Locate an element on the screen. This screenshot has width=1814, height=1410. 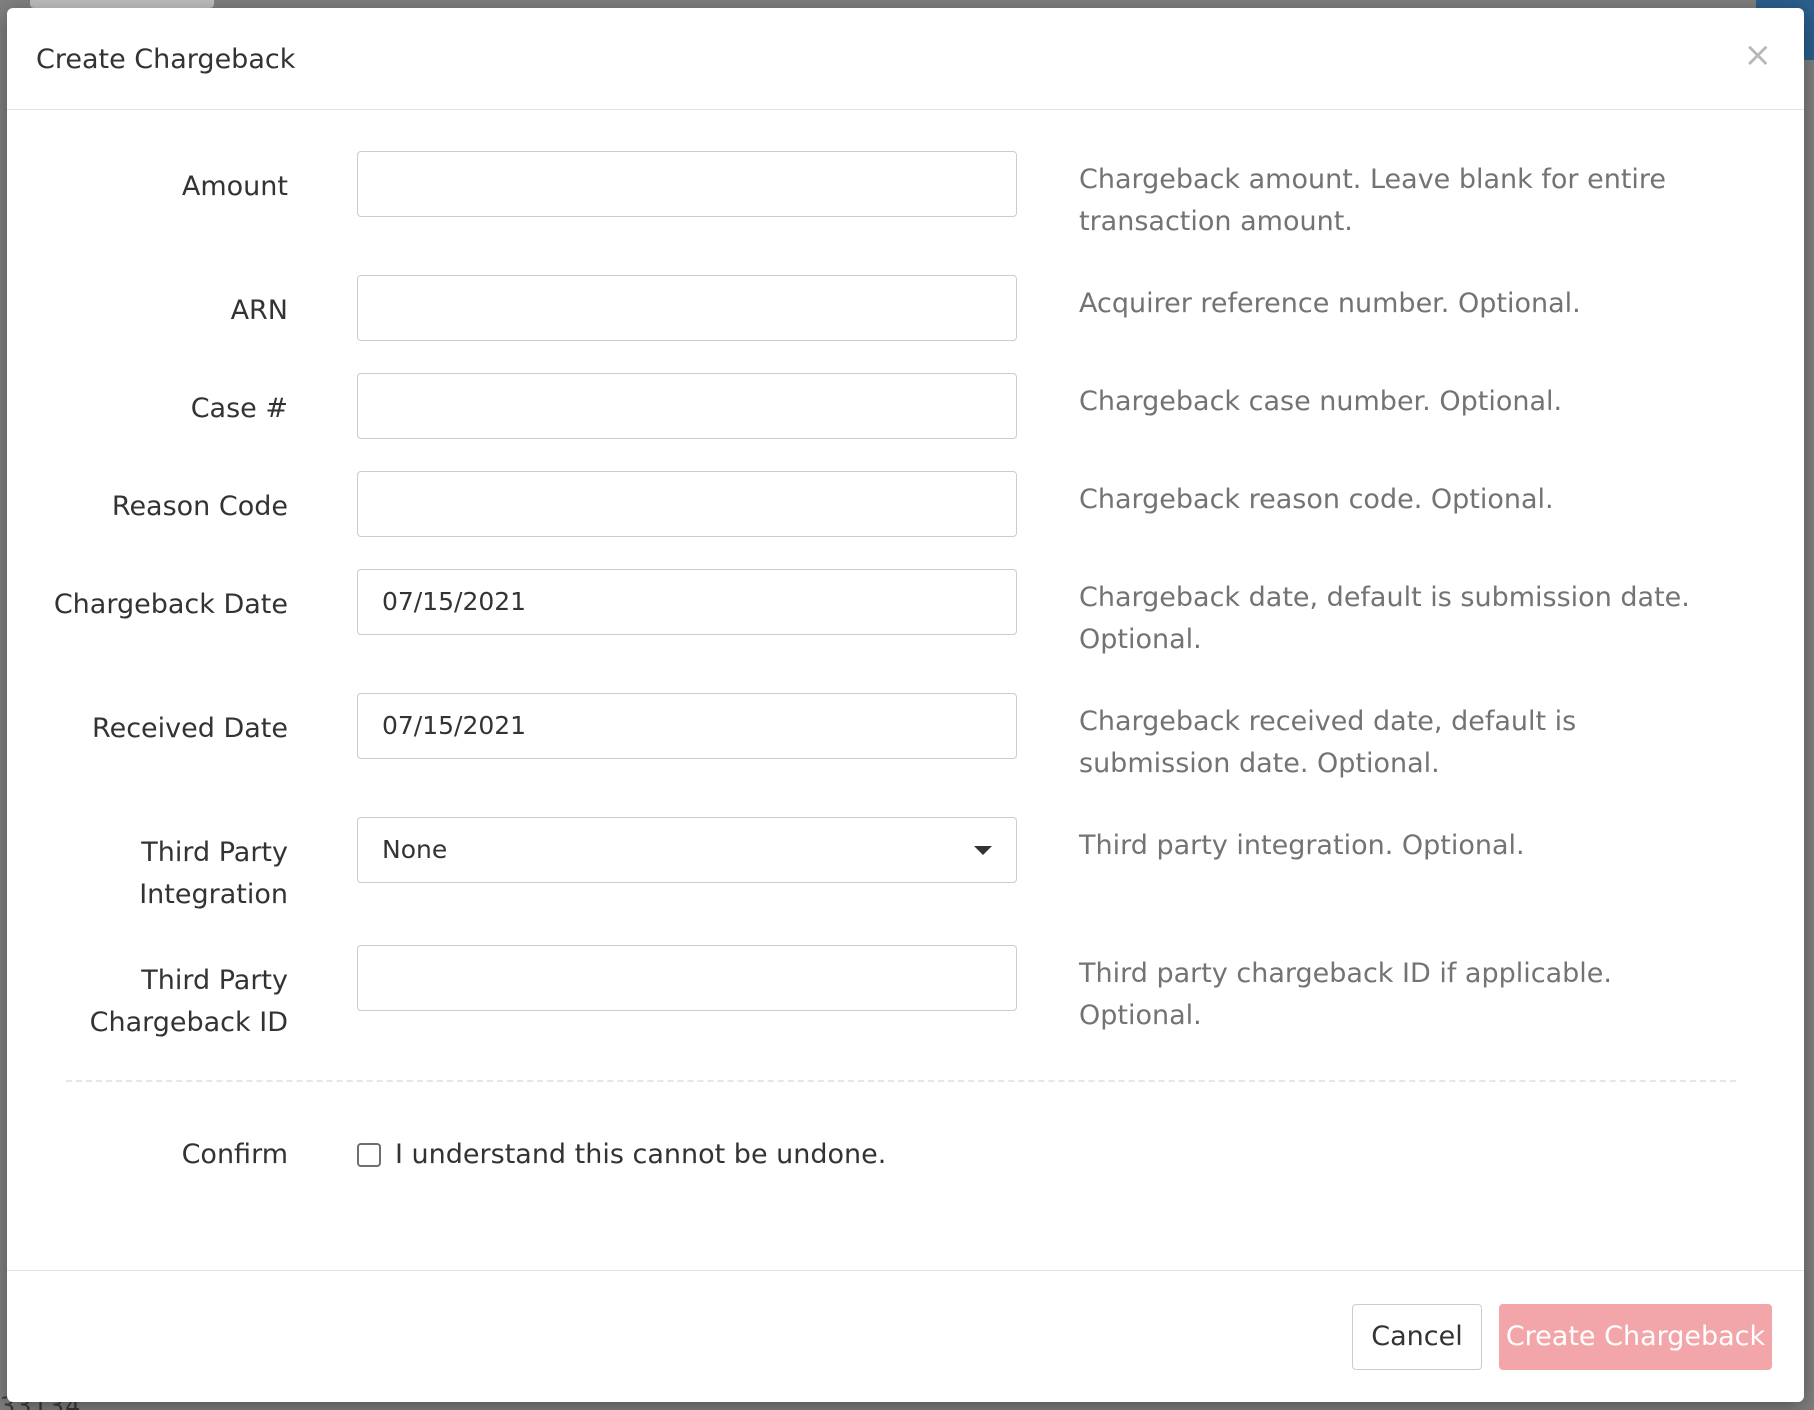
arn-help: Acquirer reference number. Optional. is located at coordinates (1330, 303).